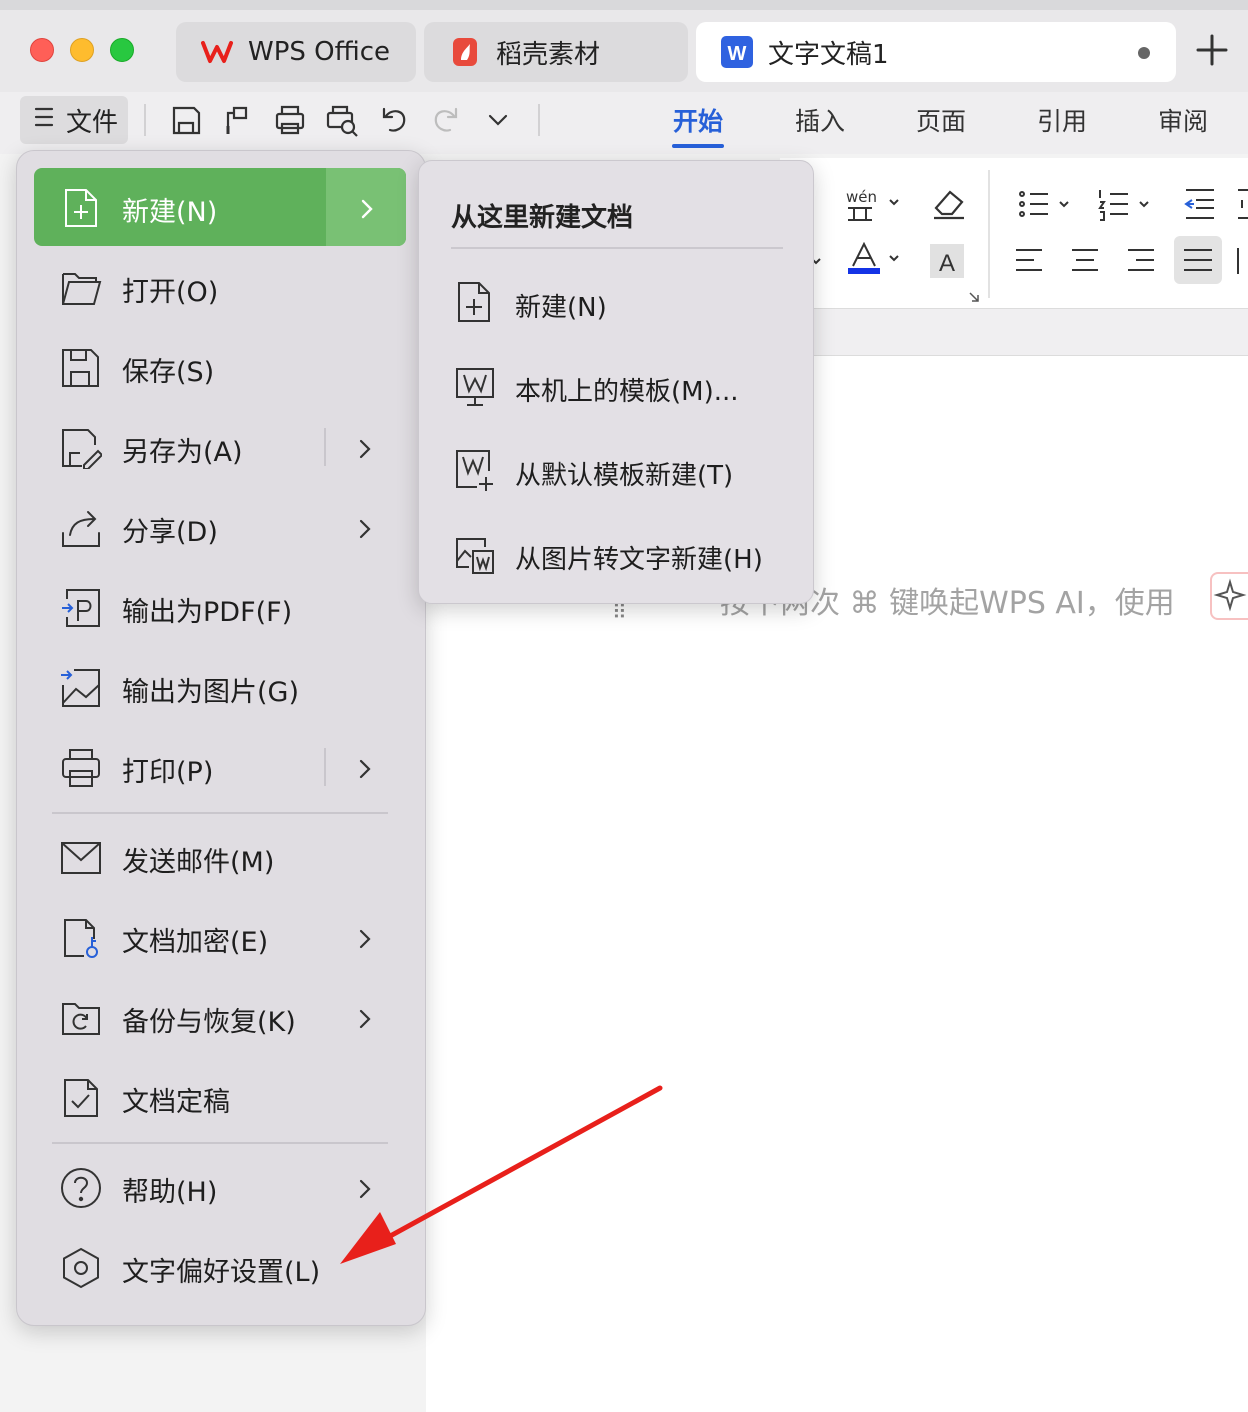 This screenshot has width=1248, height=1412. I want to click on tab-wps-office: WPS Office, so click(296, 52).